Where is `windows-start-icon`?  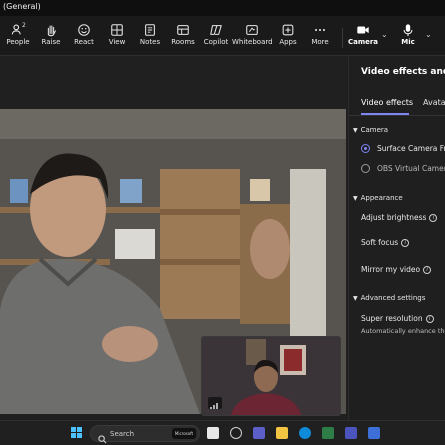
windows-start-icon is located at coordinates (77, 433).